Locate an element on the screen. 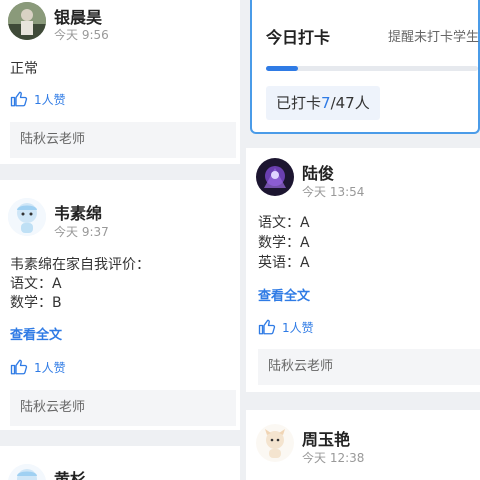 Image resolution: width=480 pixels, height=480 pixels. post-author-name: 周玉艳 is located at coordinates (326, 438).